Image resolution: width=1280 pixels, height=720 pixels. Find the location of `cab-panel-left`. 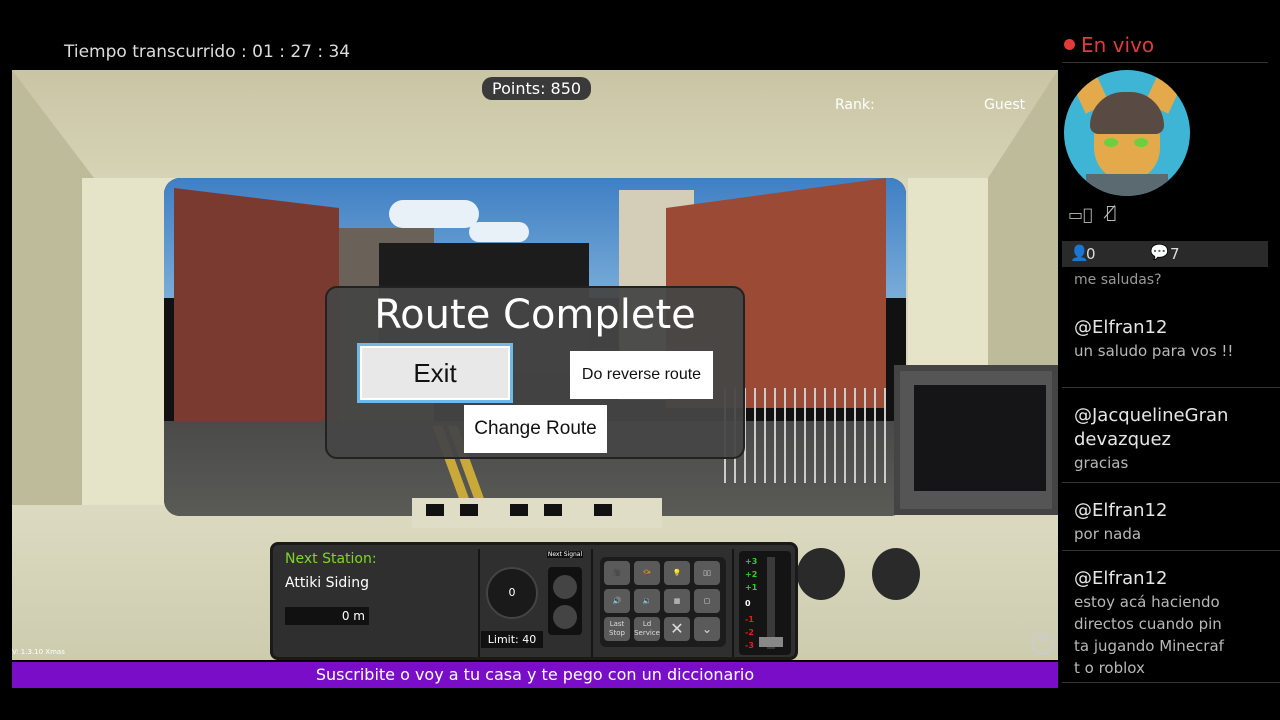

cab-panel-left is located at coordinates (129, 343).